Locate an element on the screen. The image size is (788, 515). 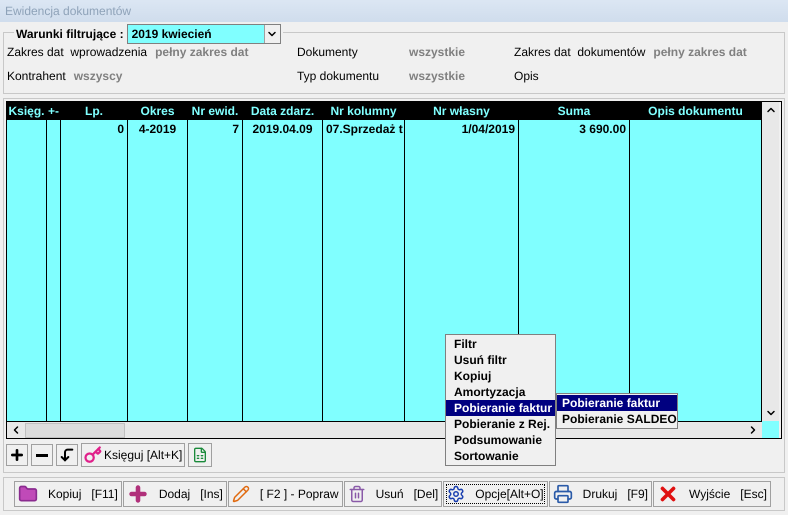
table-cell-text: 7 is located at coordinates (235, 129).